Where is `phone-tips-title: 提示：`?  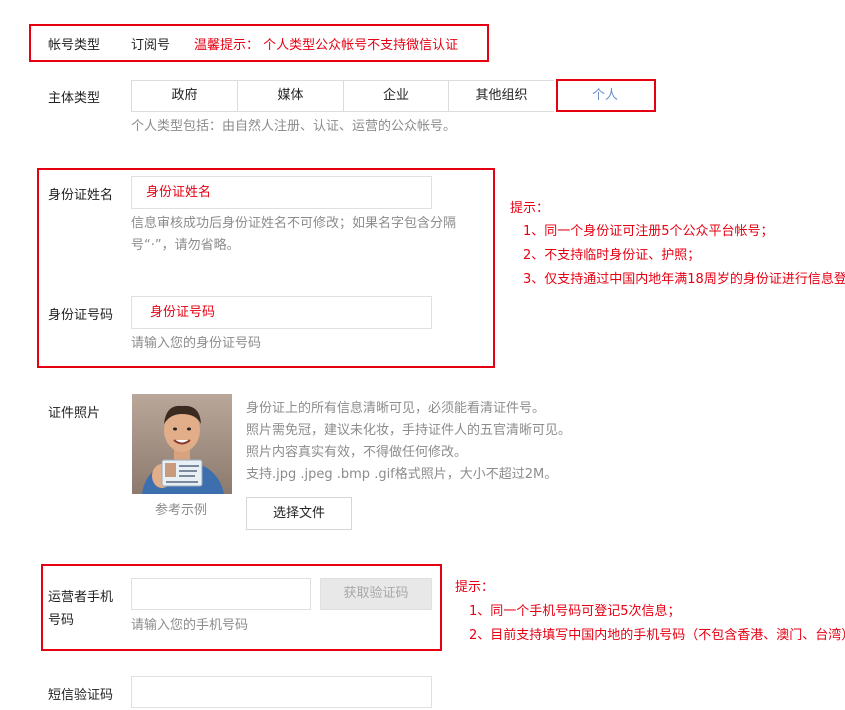
phone-tips-title: 提示： is located at coordinates (475, 587).